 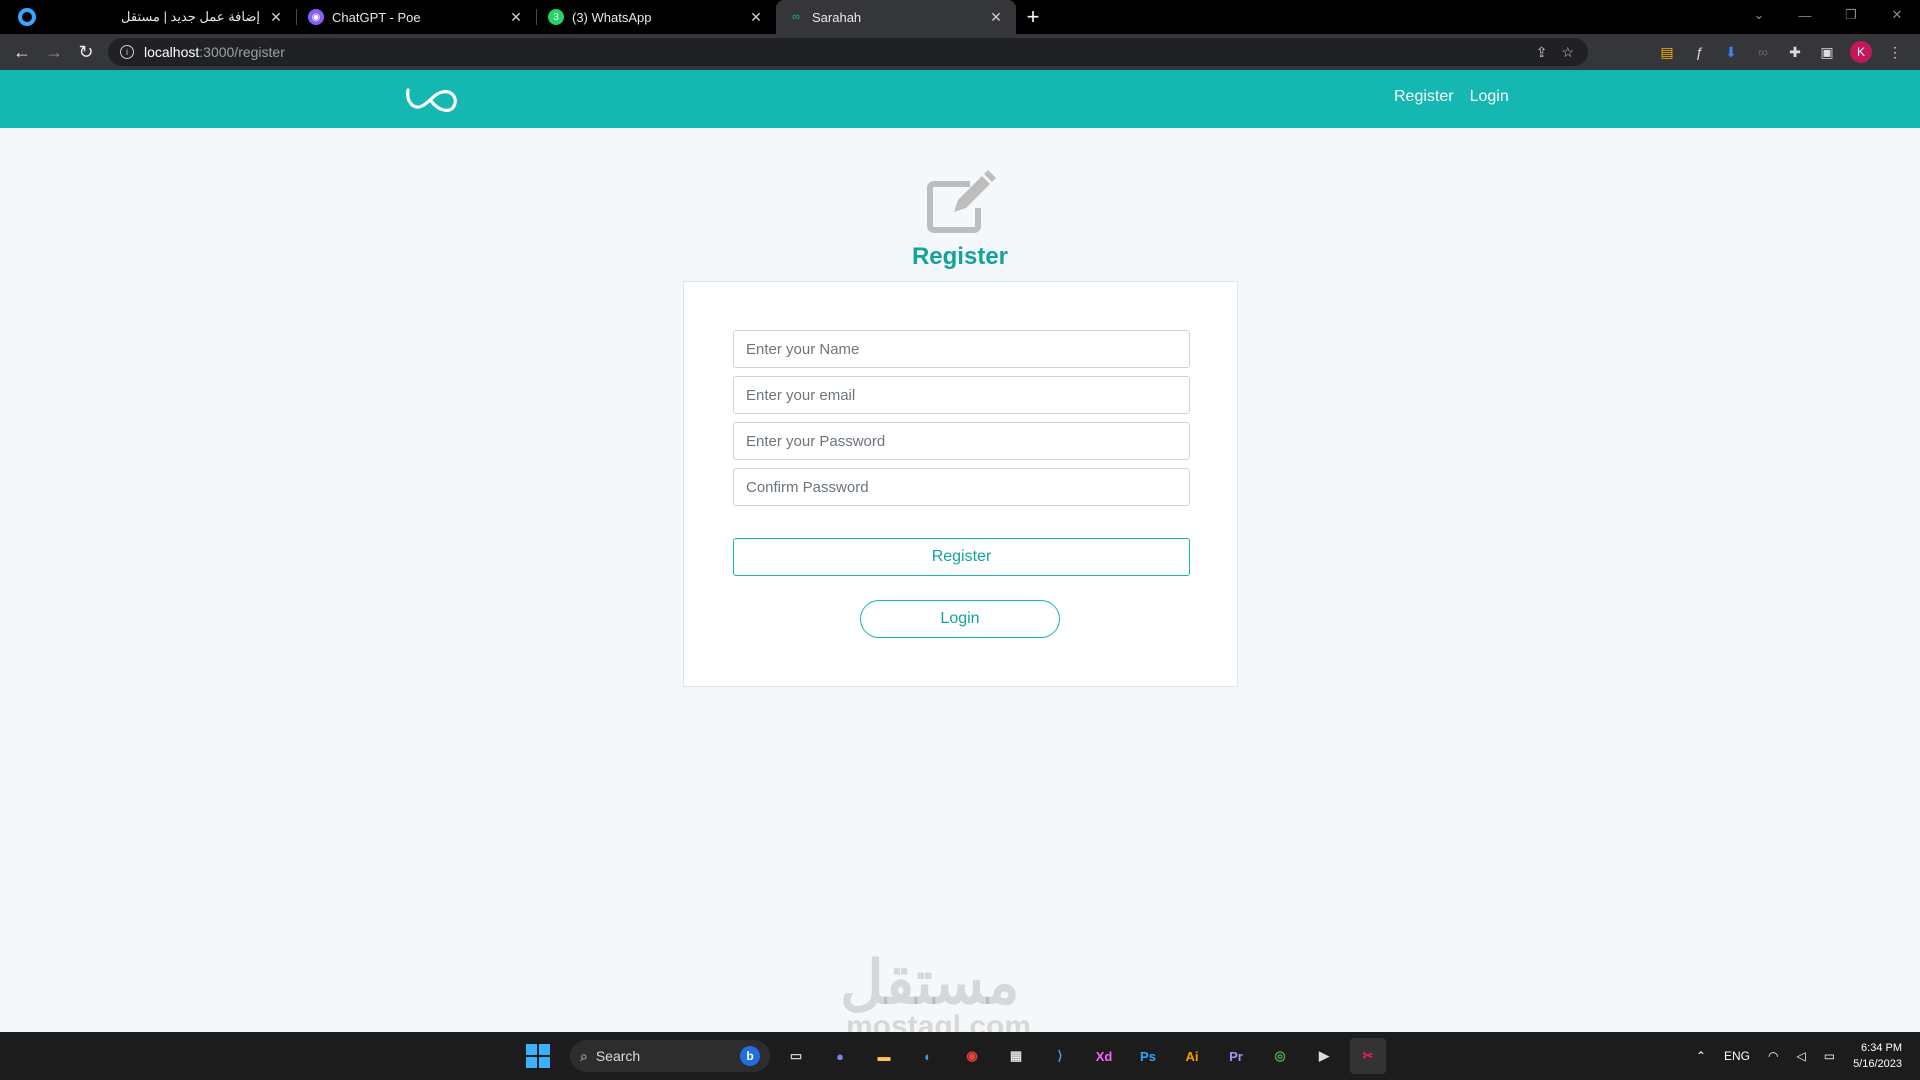 What do you see at coordinates (1877, 1056) in the screenshot?
I see `clock: 6:34 PM 5/16/2023` at bounding box center [1877, 1056].